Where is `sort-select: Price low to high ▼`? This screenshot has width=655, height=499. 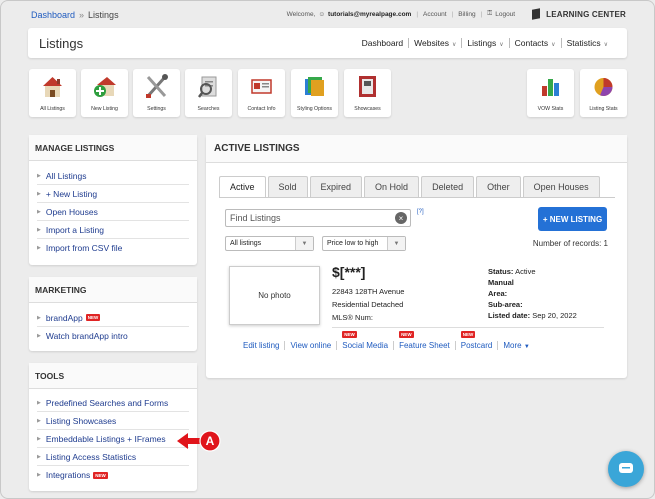
sort-select: Price low to high ▼ is located at coordinates (364, 243).